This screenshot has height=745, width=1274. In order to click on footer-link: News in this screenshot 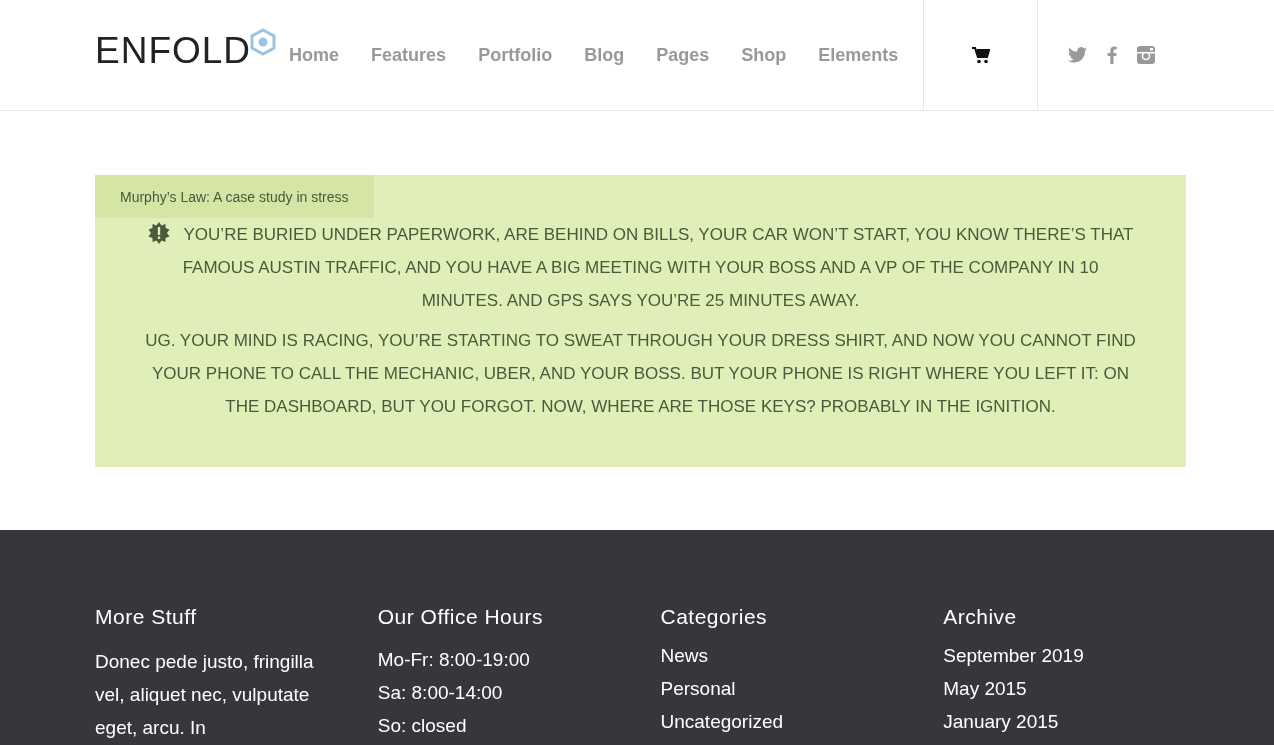, I will do `click(684, 655)`.